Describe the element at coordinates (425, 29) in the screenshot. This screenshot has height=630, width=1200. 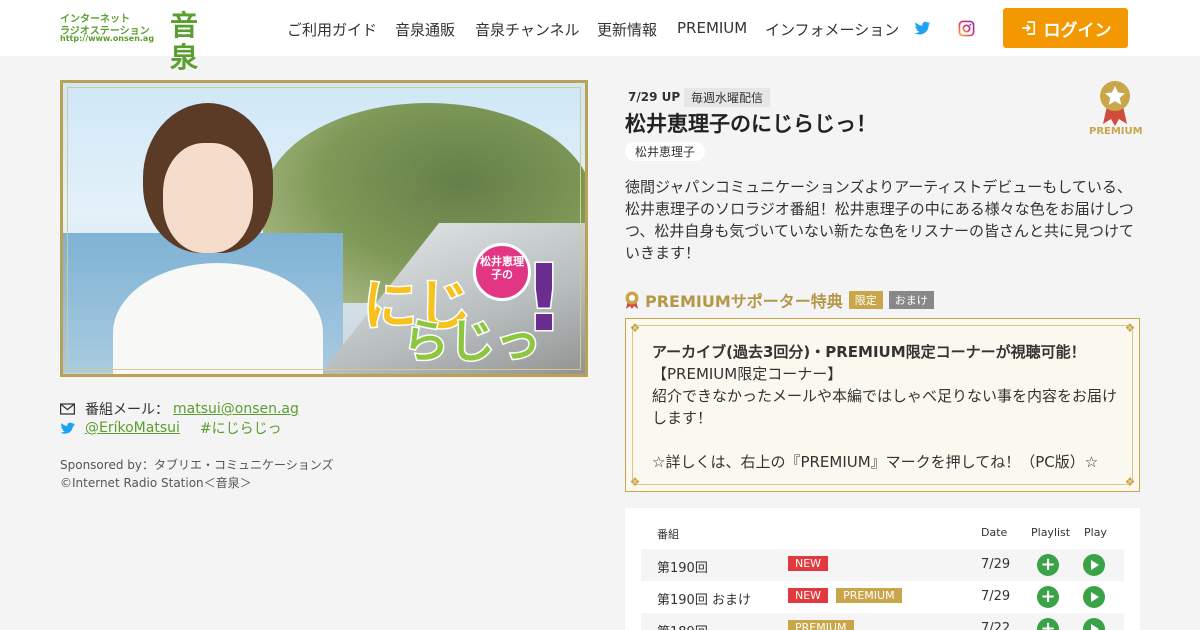
I see `nav-shop: 音泉通販` at that location.